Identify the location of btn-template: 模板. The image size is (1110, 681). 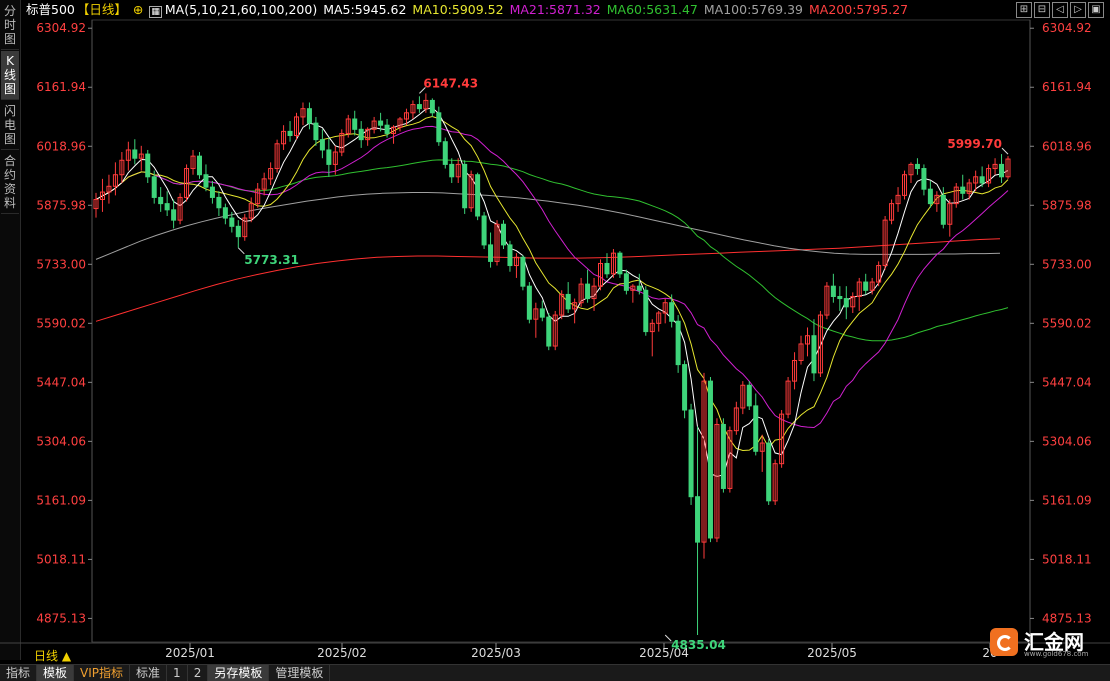
(56, 673).